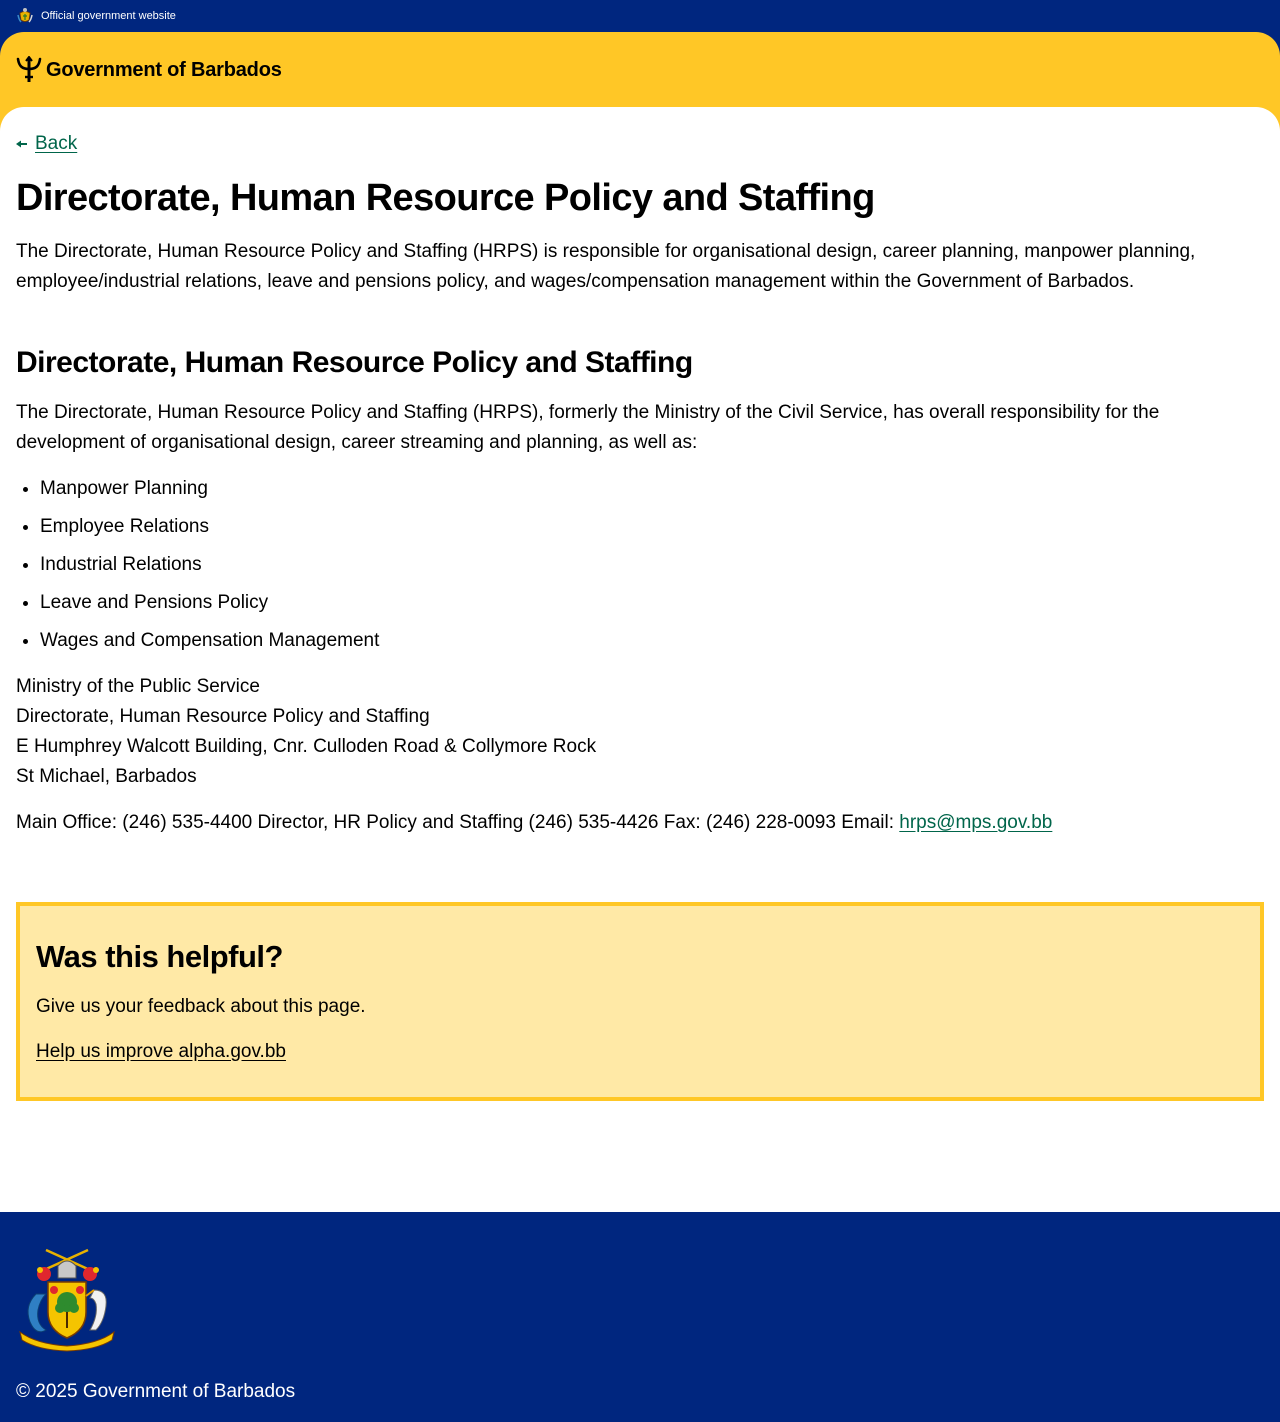  Describe the element at coordinates (159, 956) in the screenshot. I see `feedback-title: Was this helpful?` at that location.